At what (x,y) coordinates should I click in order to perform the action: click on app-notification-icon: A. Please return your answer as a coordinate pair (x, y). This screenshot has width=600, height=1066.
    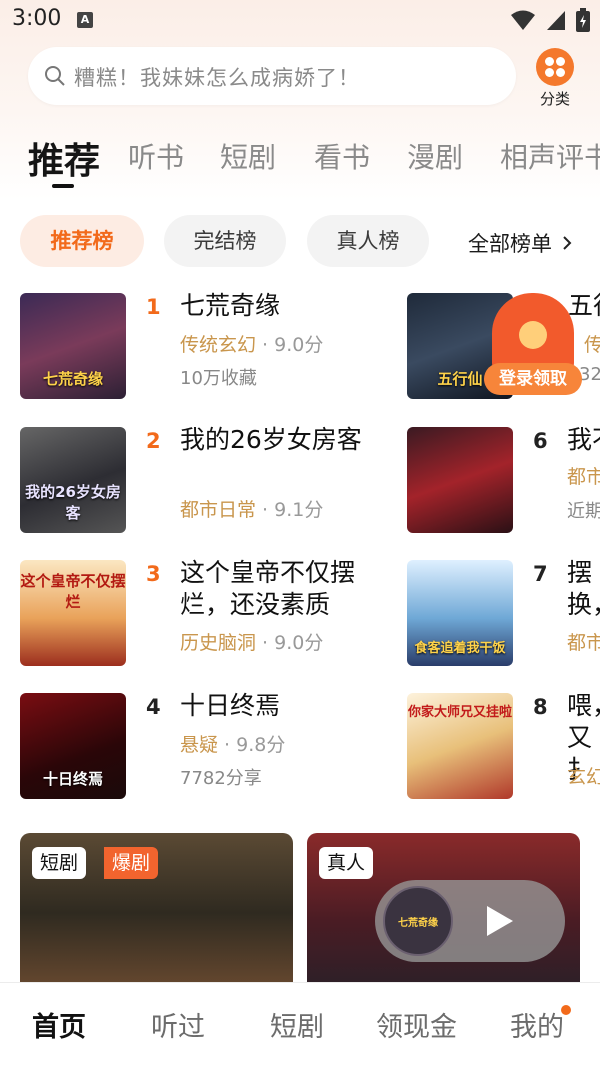
    Looking at the image, I should click on (85, 20).